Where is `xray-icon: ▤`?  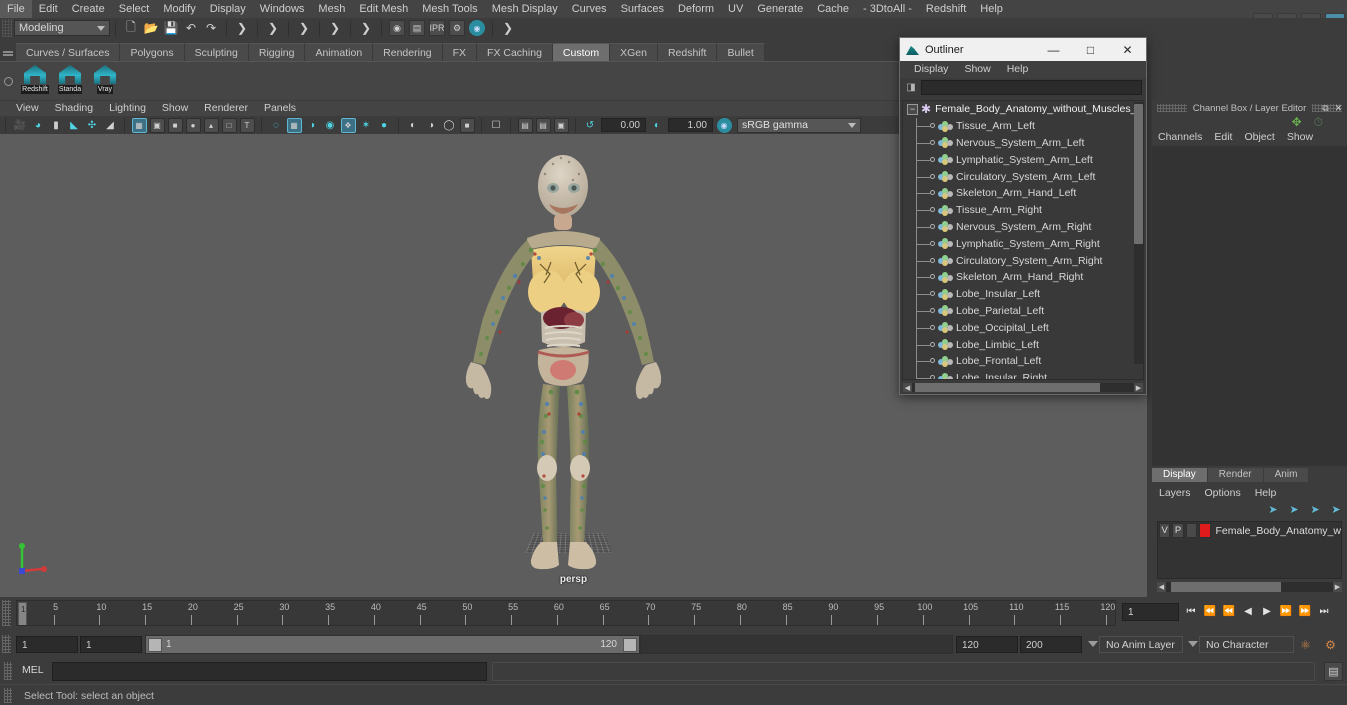 xray-icon: ▤ is located at coordinates (525, 125).